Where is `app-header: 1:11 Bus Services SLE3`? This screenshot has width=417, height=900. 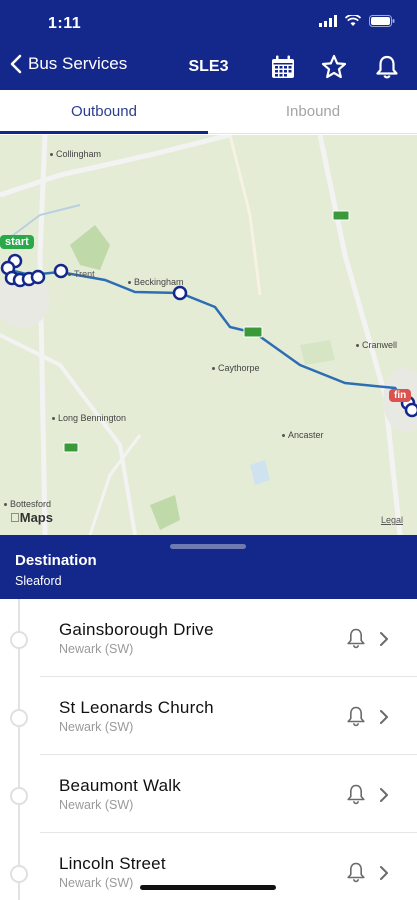 app-header: 1:11 Bus Services SLE3 is located at coordinates (208, 45).